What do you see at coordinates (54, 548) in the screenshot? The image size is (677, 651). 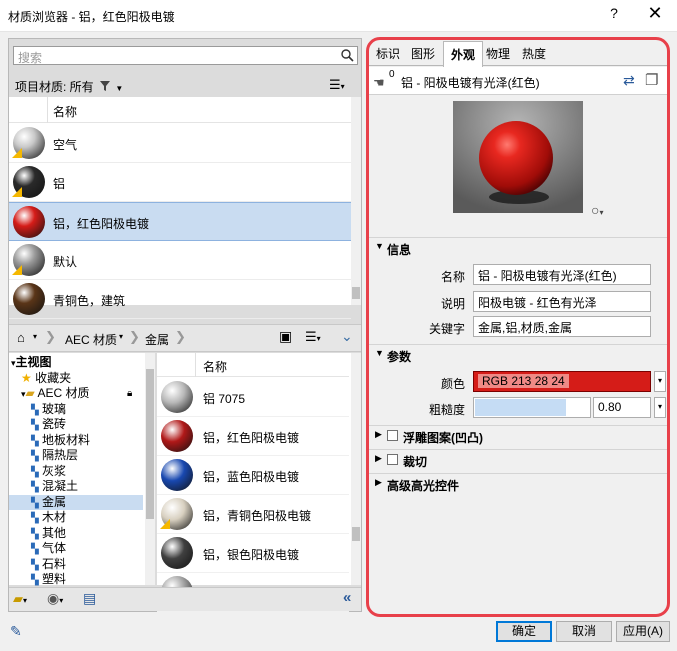 I see `tree-node-label: 气体` at bounding box center [54, 548].